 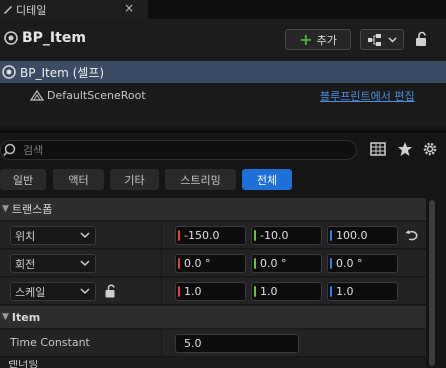 I want to click on location-label: 위치, so click(x=25, y=236).